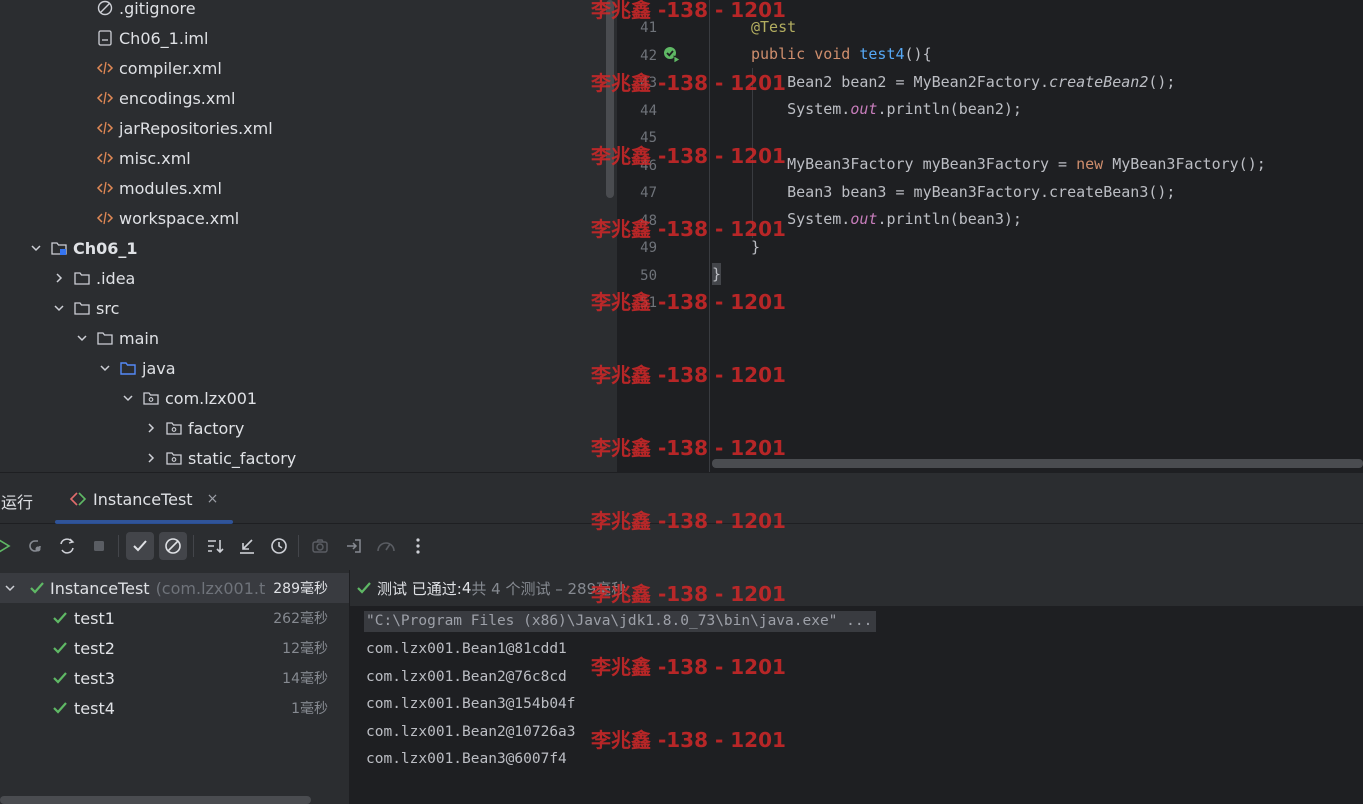  Describe the element at coordinates (1037, 463) in the screenshot. I see `editor-horizontal-scrollbar` at that location.